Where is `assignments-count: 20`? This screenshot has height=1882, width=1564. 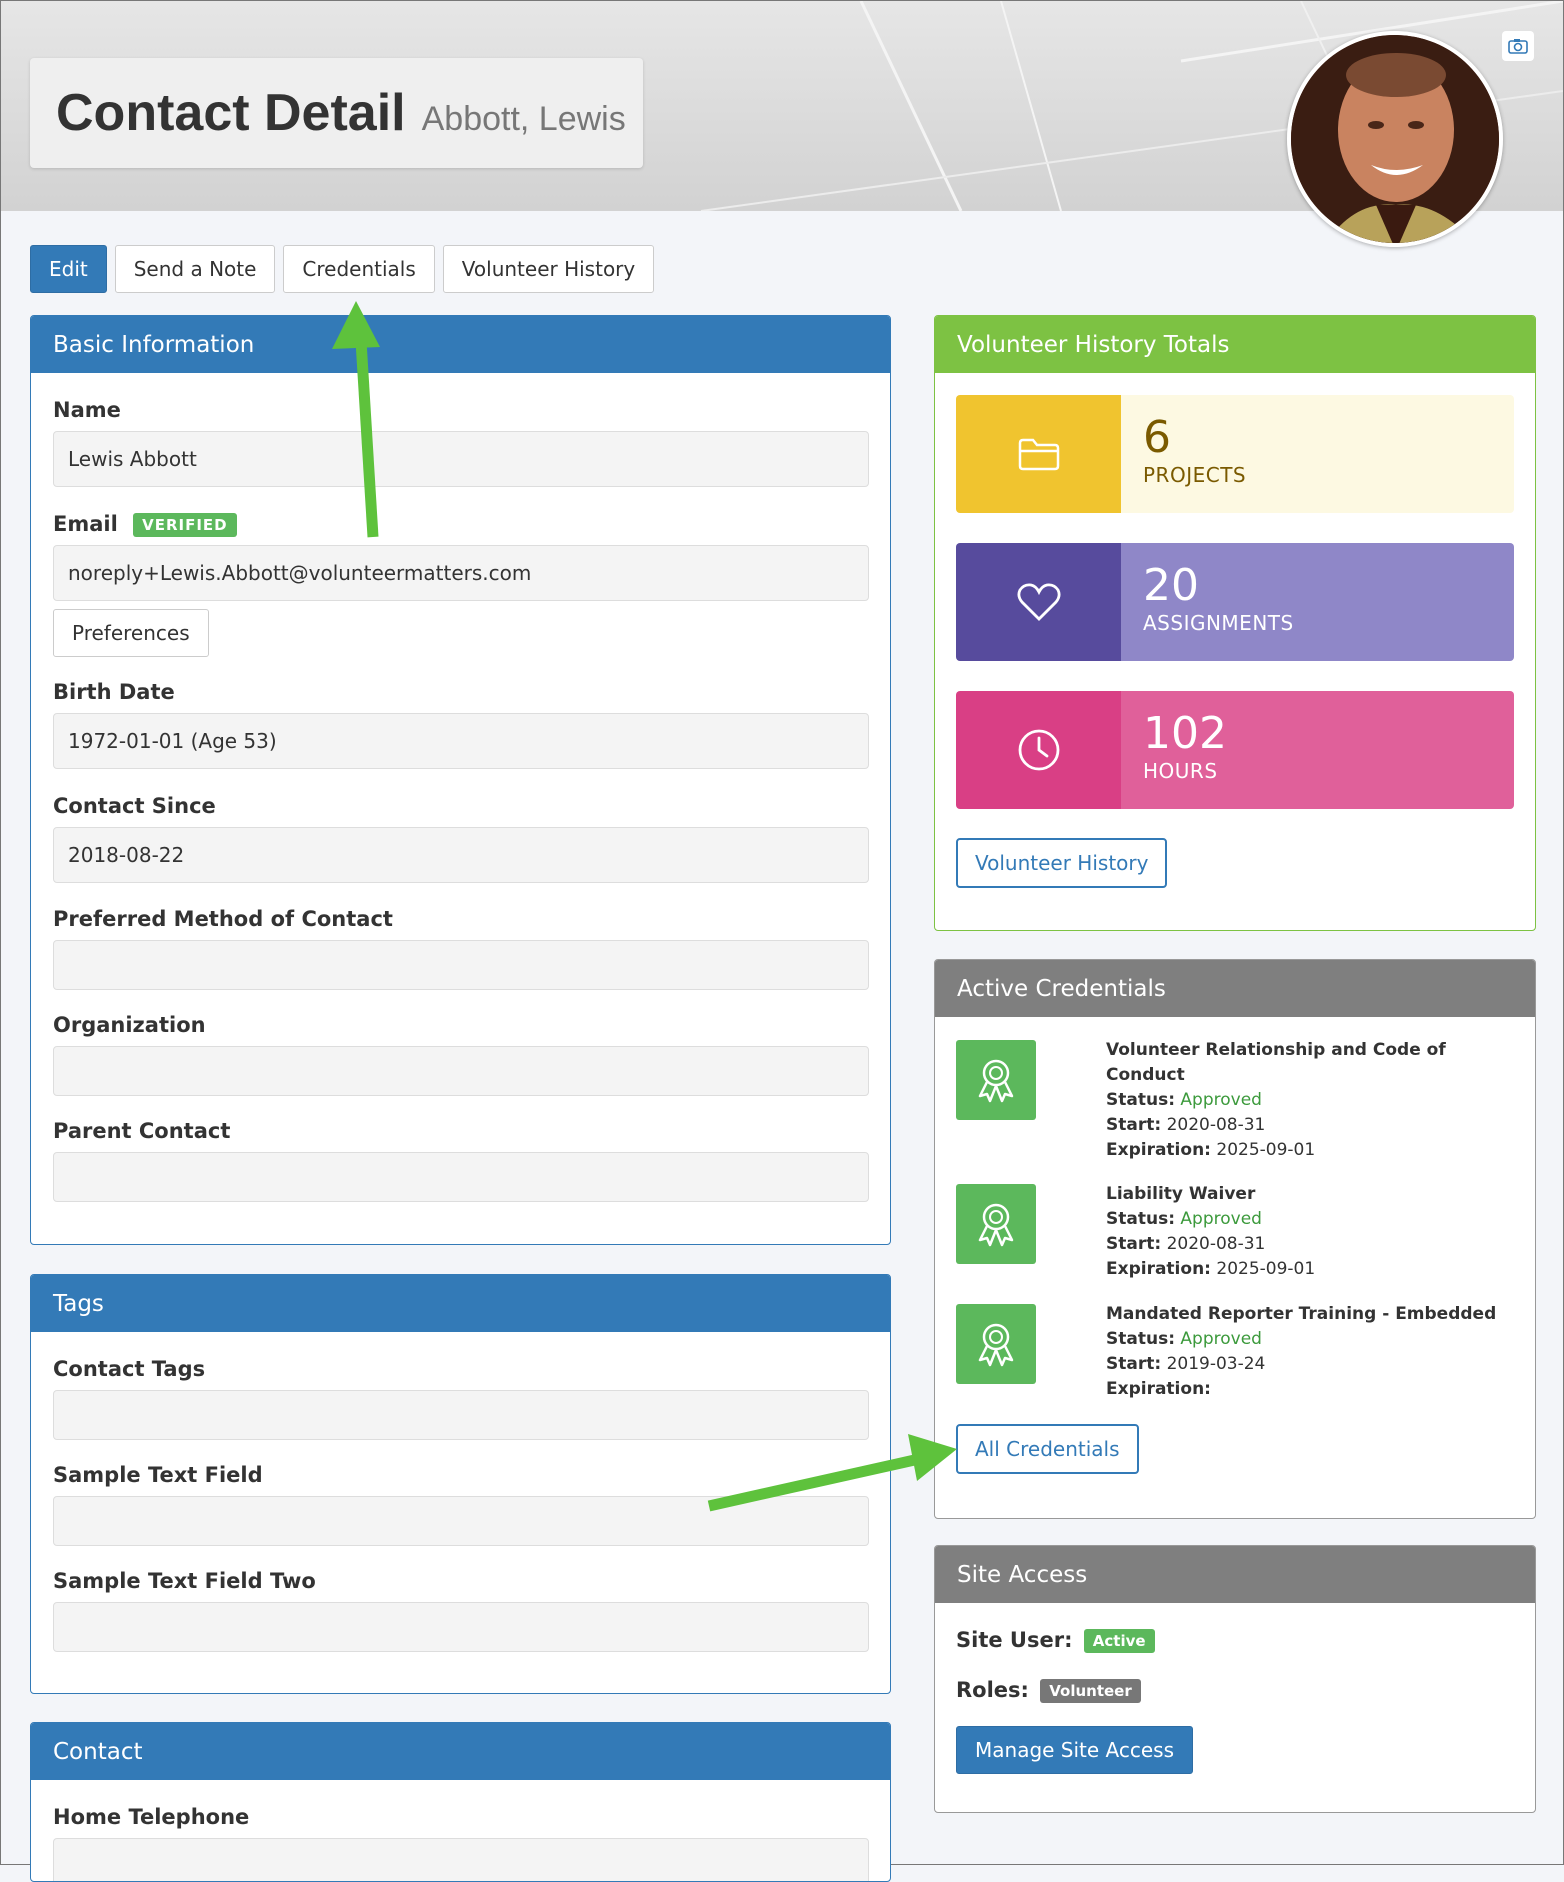
assignments-count: 20 is located at coordinates (1171, 585).